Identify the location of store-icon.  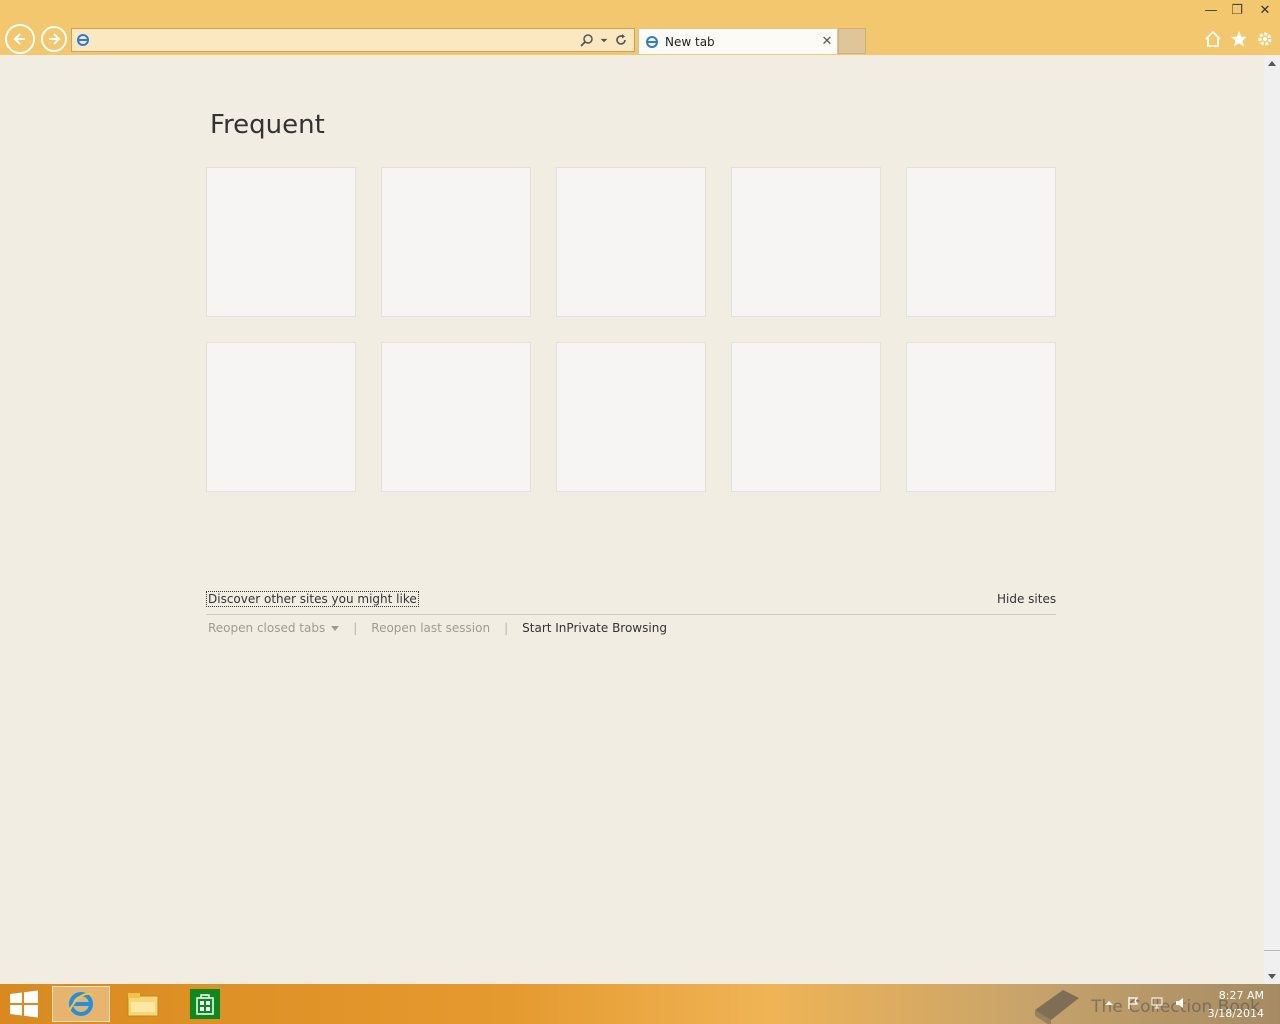
(205, 1004).